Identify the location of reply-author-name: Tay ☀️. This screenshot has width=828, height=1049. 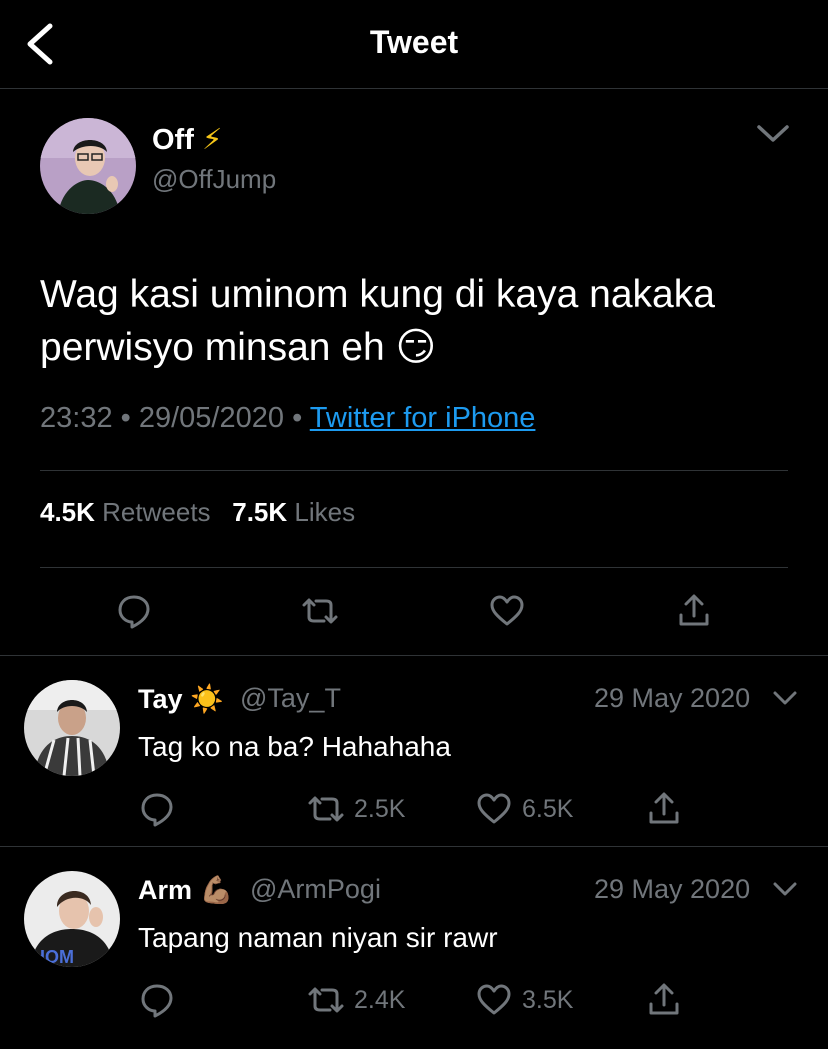
(181, 699).